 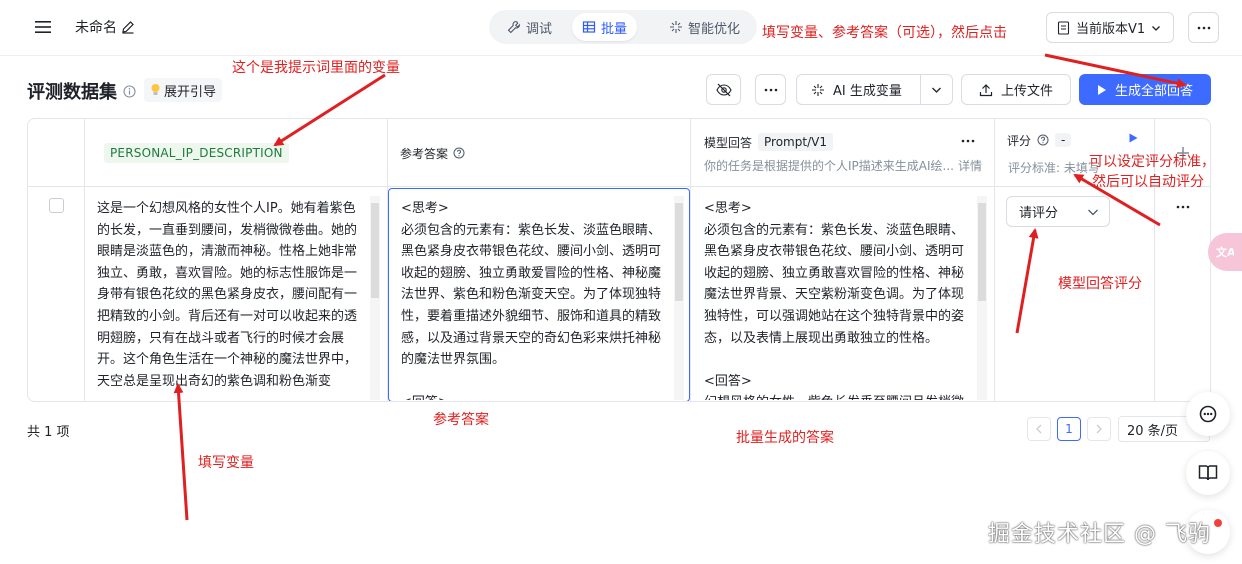 I want to click on annotation-batch-answer: 批量生成的答案, so click(x=785, y=438).